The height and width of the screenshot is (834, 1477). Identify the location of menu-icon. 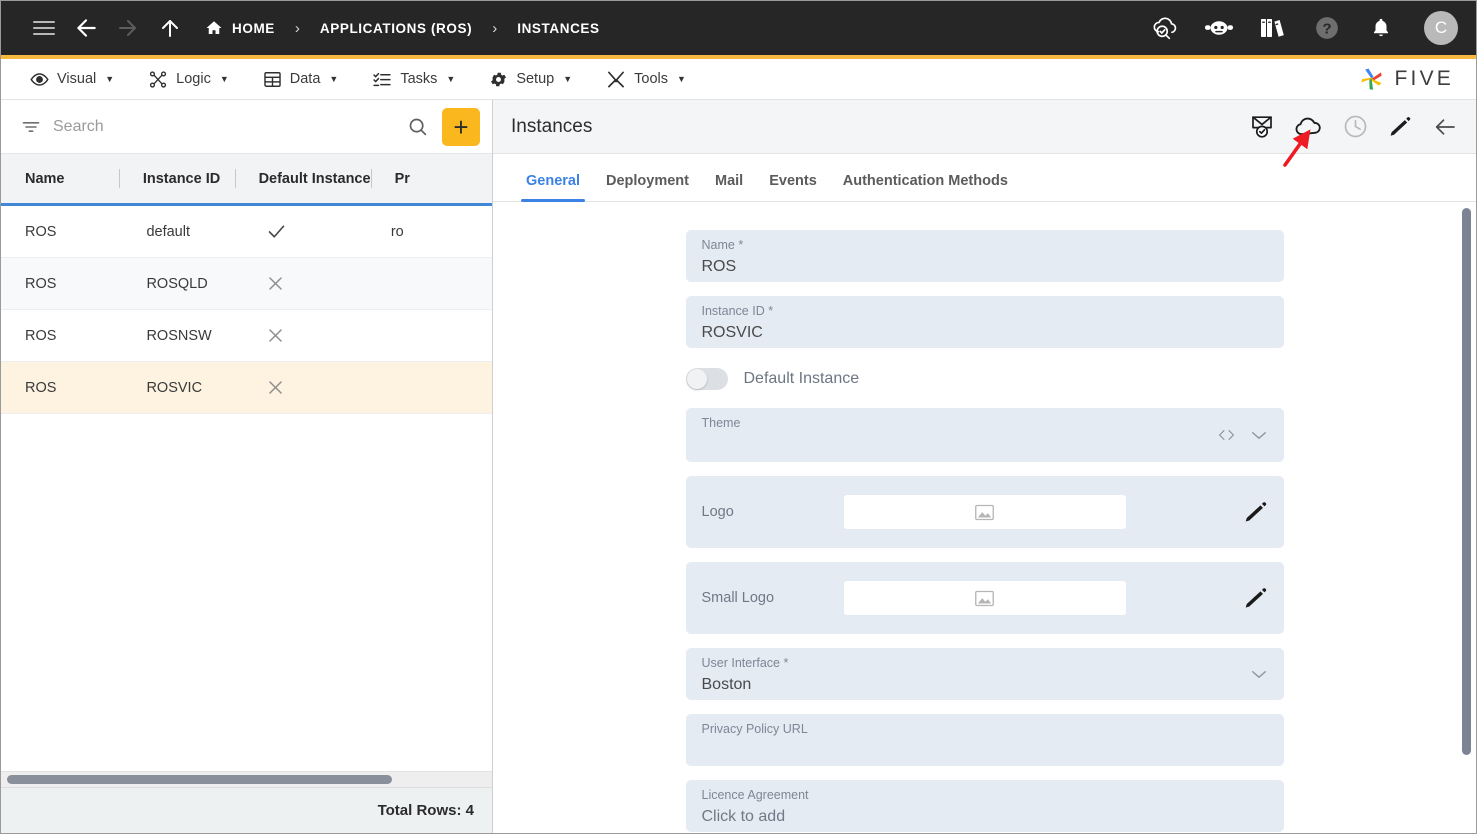
(44, 28).